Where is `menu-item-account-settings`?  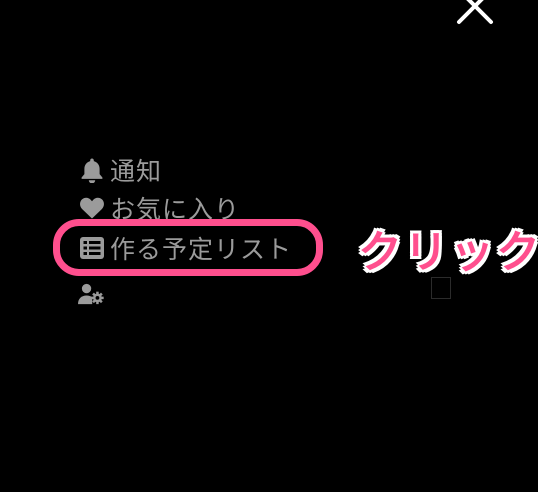 menu-item-account-settings is located at coordinates (94, 294).